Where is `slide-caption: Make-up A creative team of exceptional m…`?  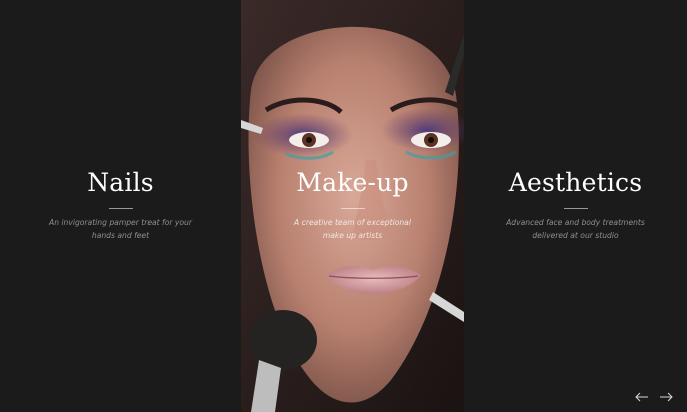 slide-caption: Make-up A creative team of exceptional m… is located at coordinates (352, 204).